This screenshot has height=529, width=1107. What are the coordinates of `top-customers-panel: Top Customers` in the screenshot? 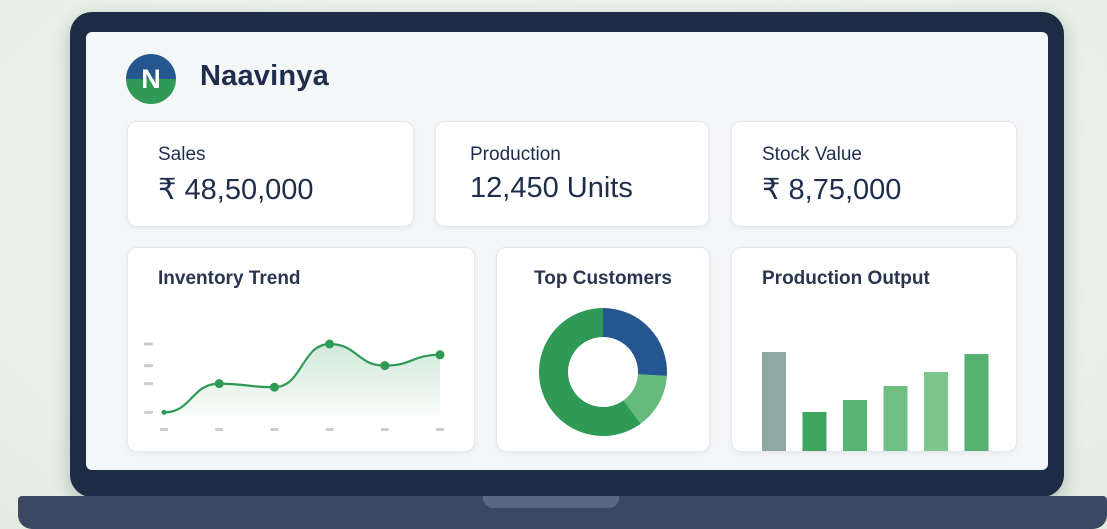 It's located at (603, 349).